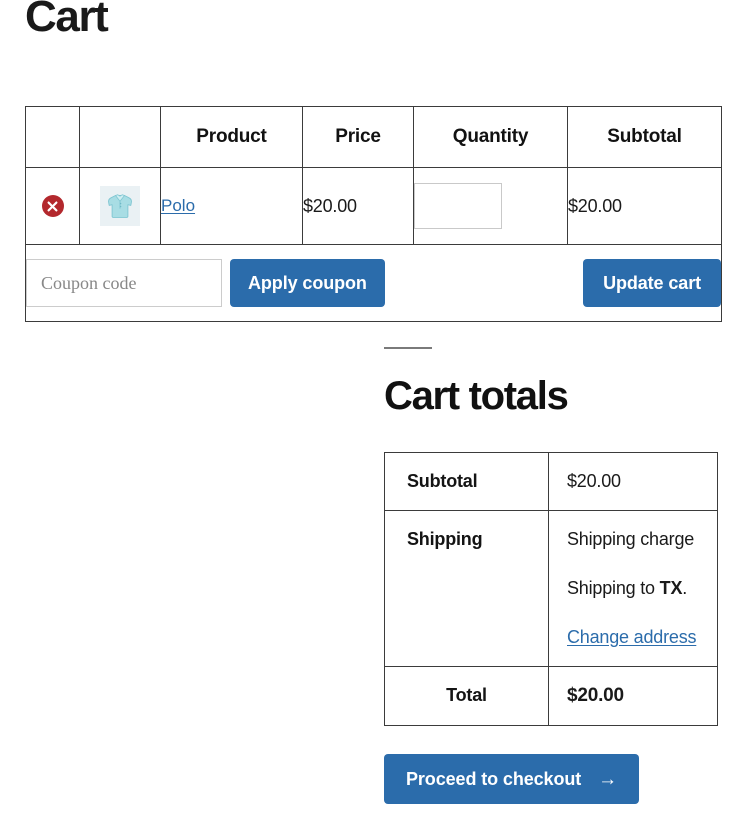  Describe the element at coordinates (408, 348) in the screenshot. I see `section-divider` at that location.